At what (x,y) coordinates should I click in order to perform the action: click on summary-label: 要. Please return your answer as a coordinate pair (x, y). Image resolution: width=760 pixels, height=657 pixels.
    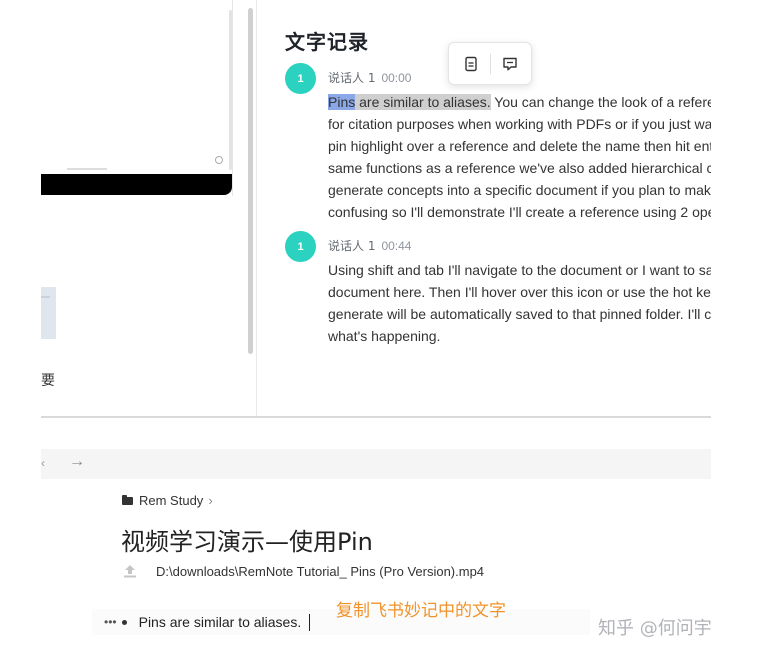
    Looking at the image, I should click on (48, 381).